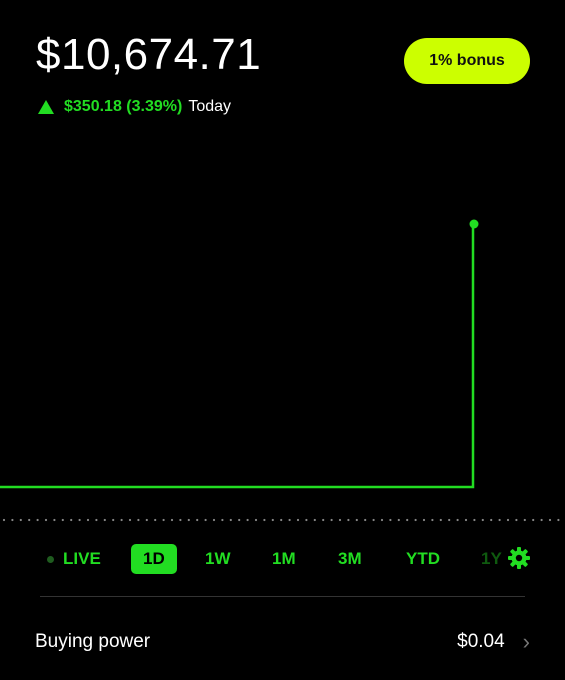 The image size is (565, 680). I want to click on change-period-label: Today, so click(210, 106).